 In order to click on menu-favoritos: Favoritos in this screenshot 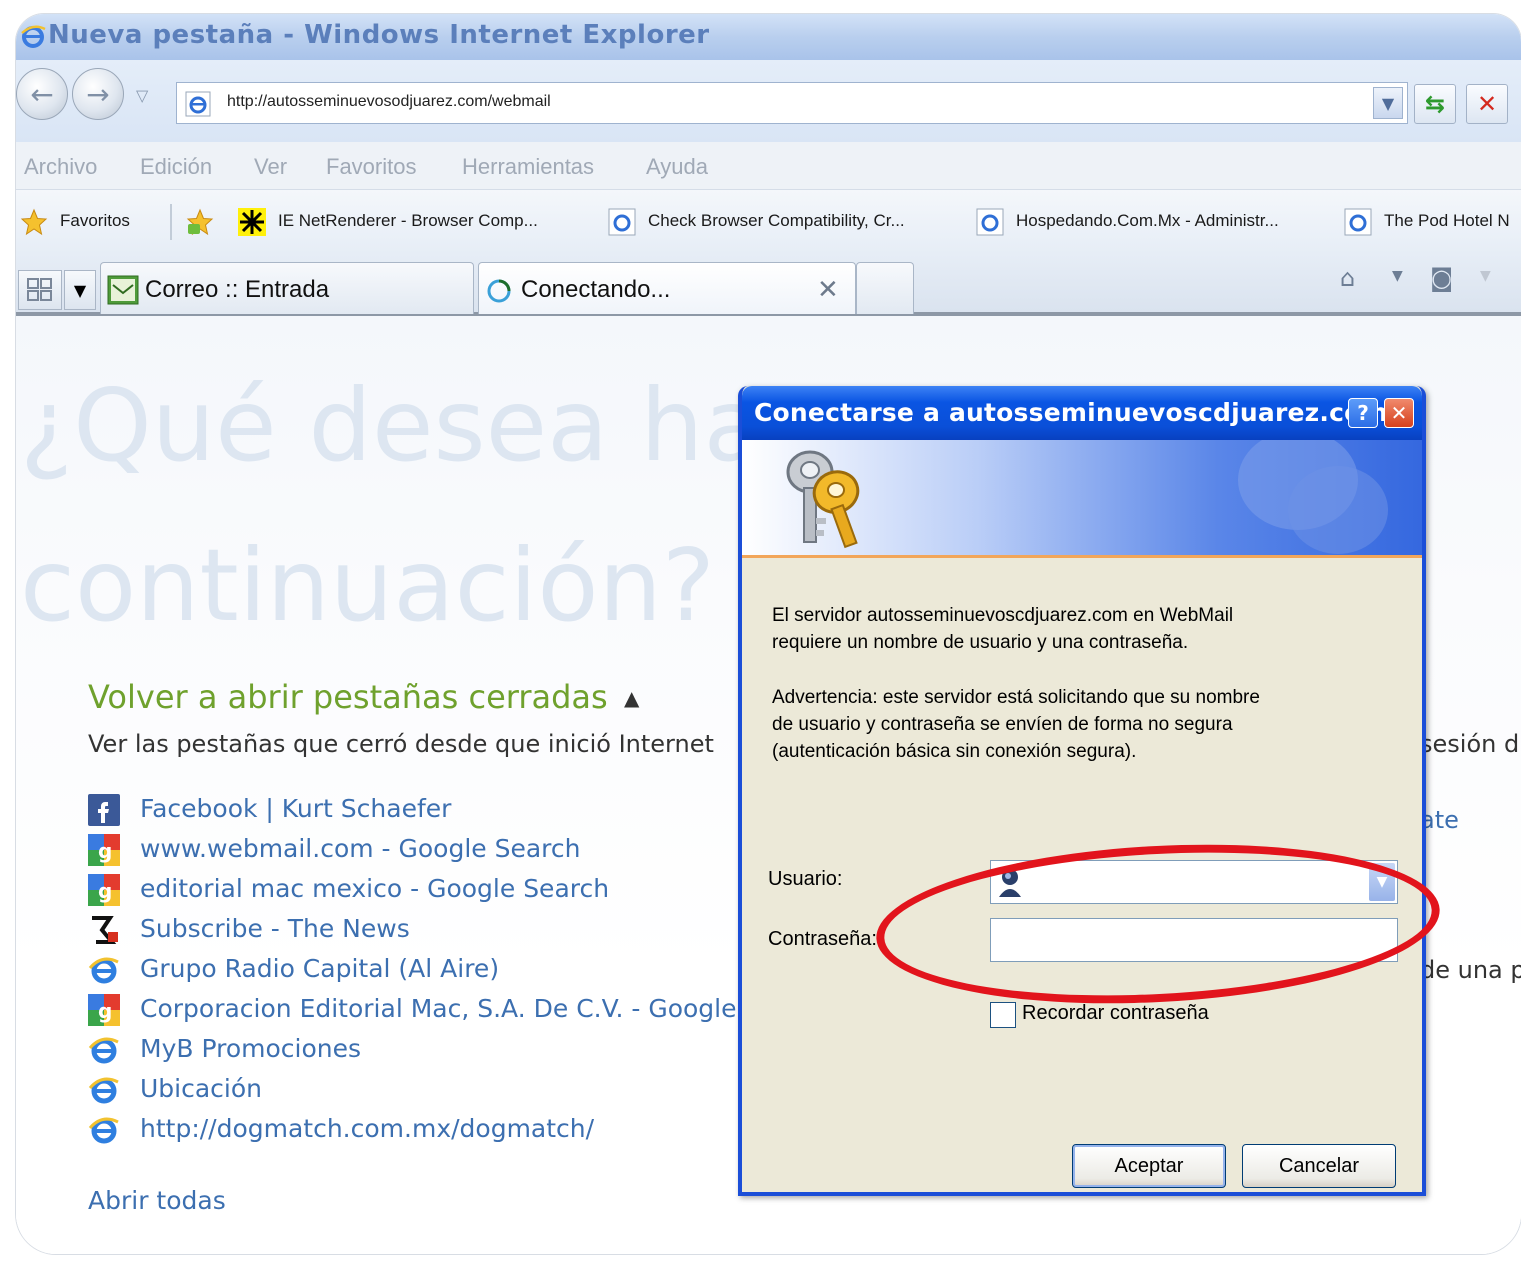, I will do `click(371, 167)`.